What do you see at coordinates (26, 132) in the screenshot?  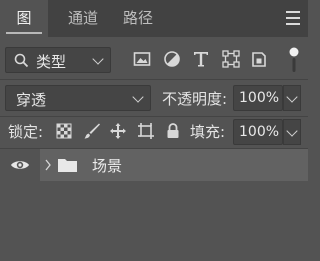 I see `lock-label: 锁定:` at bounding box center [26, 132].